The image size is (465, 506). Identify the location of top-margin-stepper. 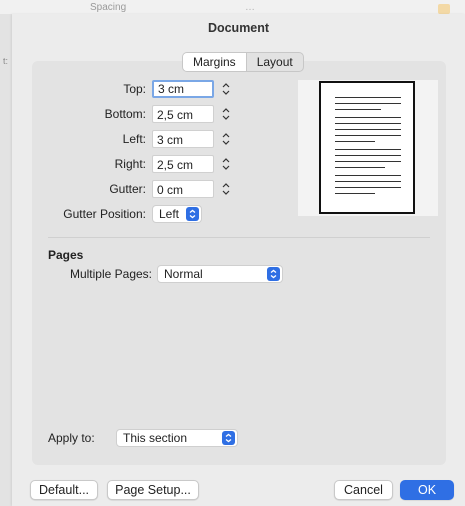
(226, 89).